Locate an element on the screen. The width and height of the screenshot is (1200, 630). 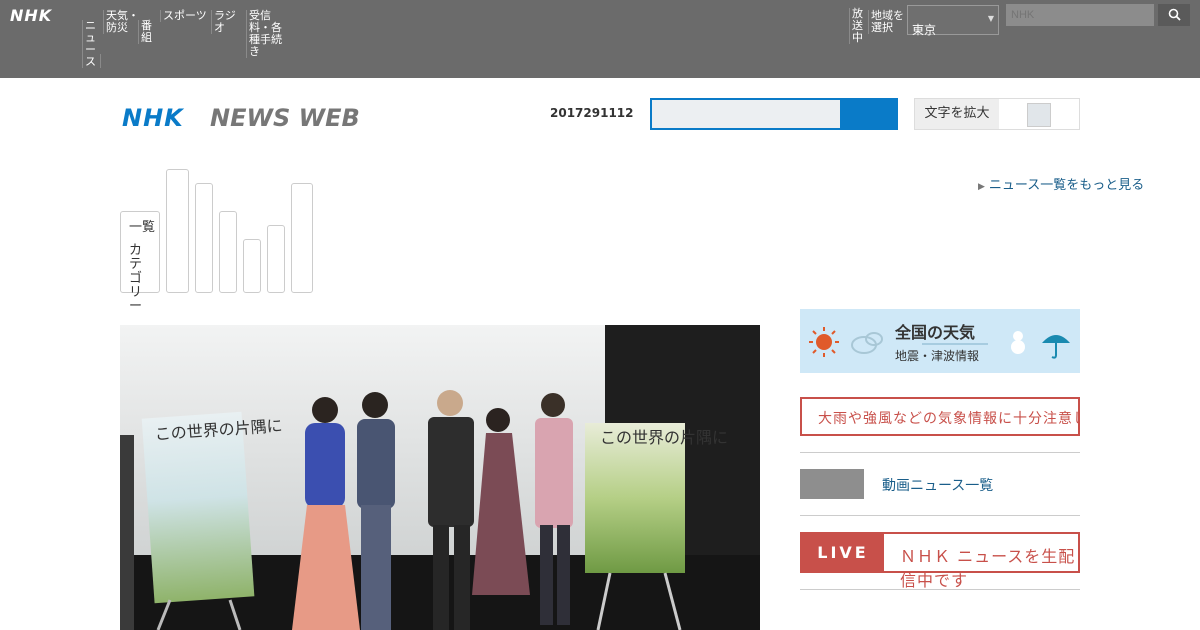
global-nav-programs: 番組 is located at coordinates (148, 32).